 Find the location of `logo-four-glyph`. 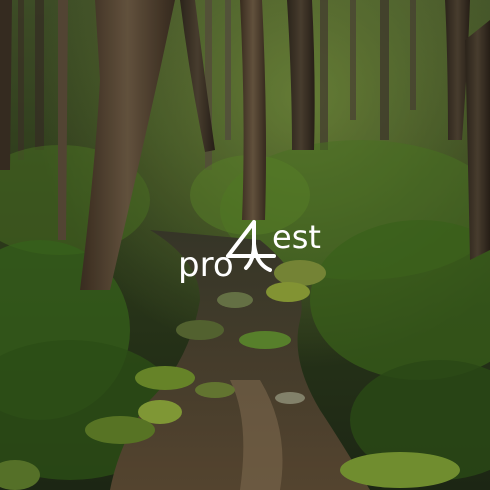

logo-four-glyph is located at coordinates (251, 246).